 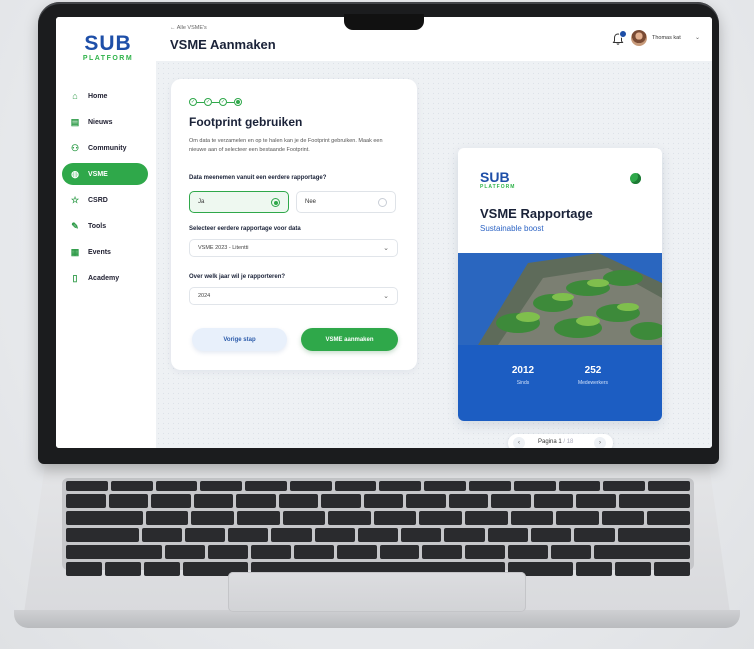 I want to click on question-report-label: Selecteer eerdere rapportage voor data, so click(x=245, y=229).